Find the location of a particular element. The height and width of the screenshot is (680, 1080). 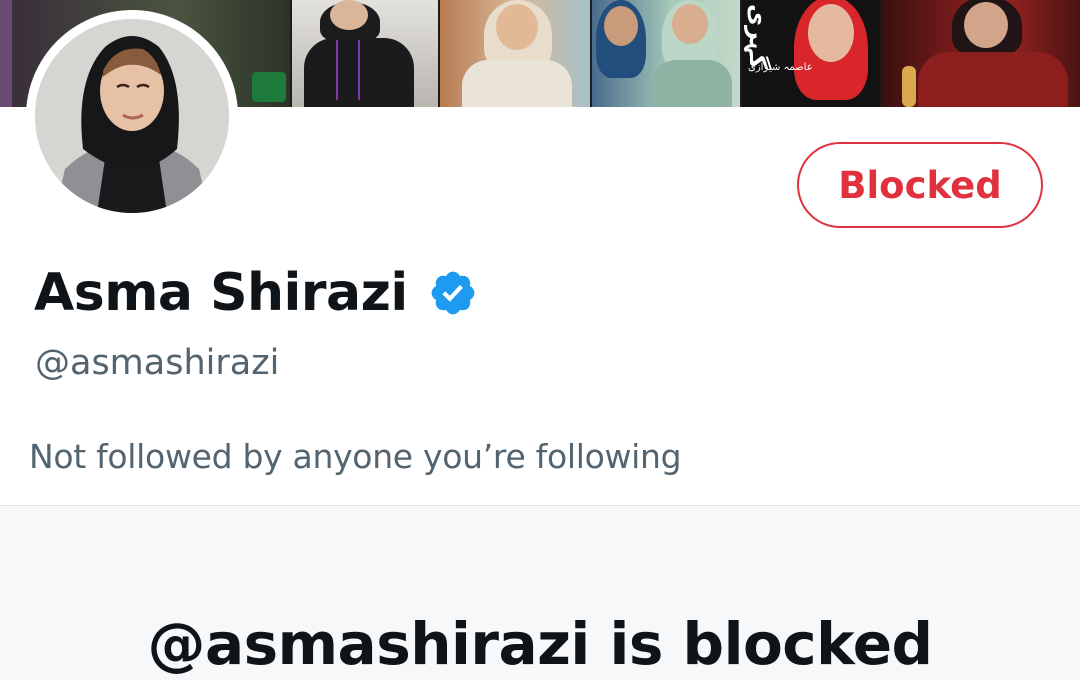

profile-handle: @asmashirazi is located at coordinates (157, 363).